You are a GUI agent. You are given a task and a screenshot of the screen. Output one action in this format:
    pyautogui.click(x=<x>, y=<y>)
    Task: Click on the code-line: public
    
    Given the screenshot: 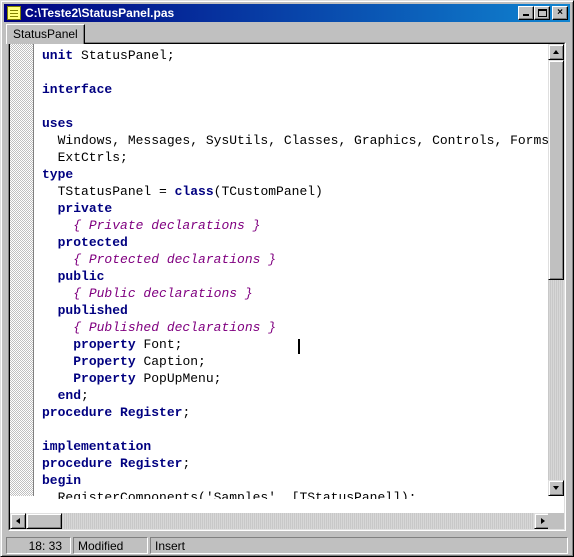 What is the action you would take?
    pyautogui.click(x=296, y=276)
    